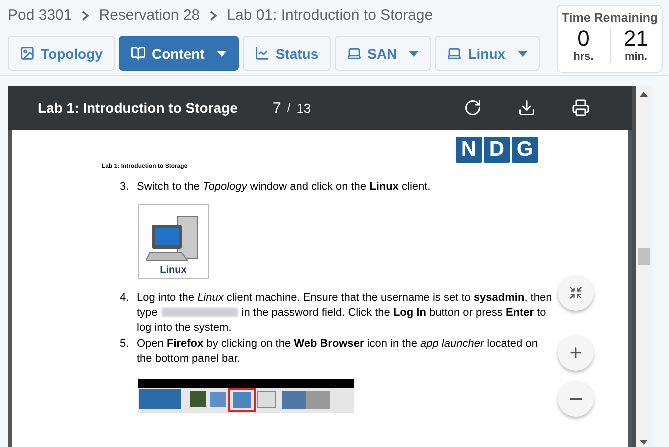  What do you see at coordinates (636, 57) in the screenshot?
I see `minutes-unit: min.` at bounding box center [636, 57].